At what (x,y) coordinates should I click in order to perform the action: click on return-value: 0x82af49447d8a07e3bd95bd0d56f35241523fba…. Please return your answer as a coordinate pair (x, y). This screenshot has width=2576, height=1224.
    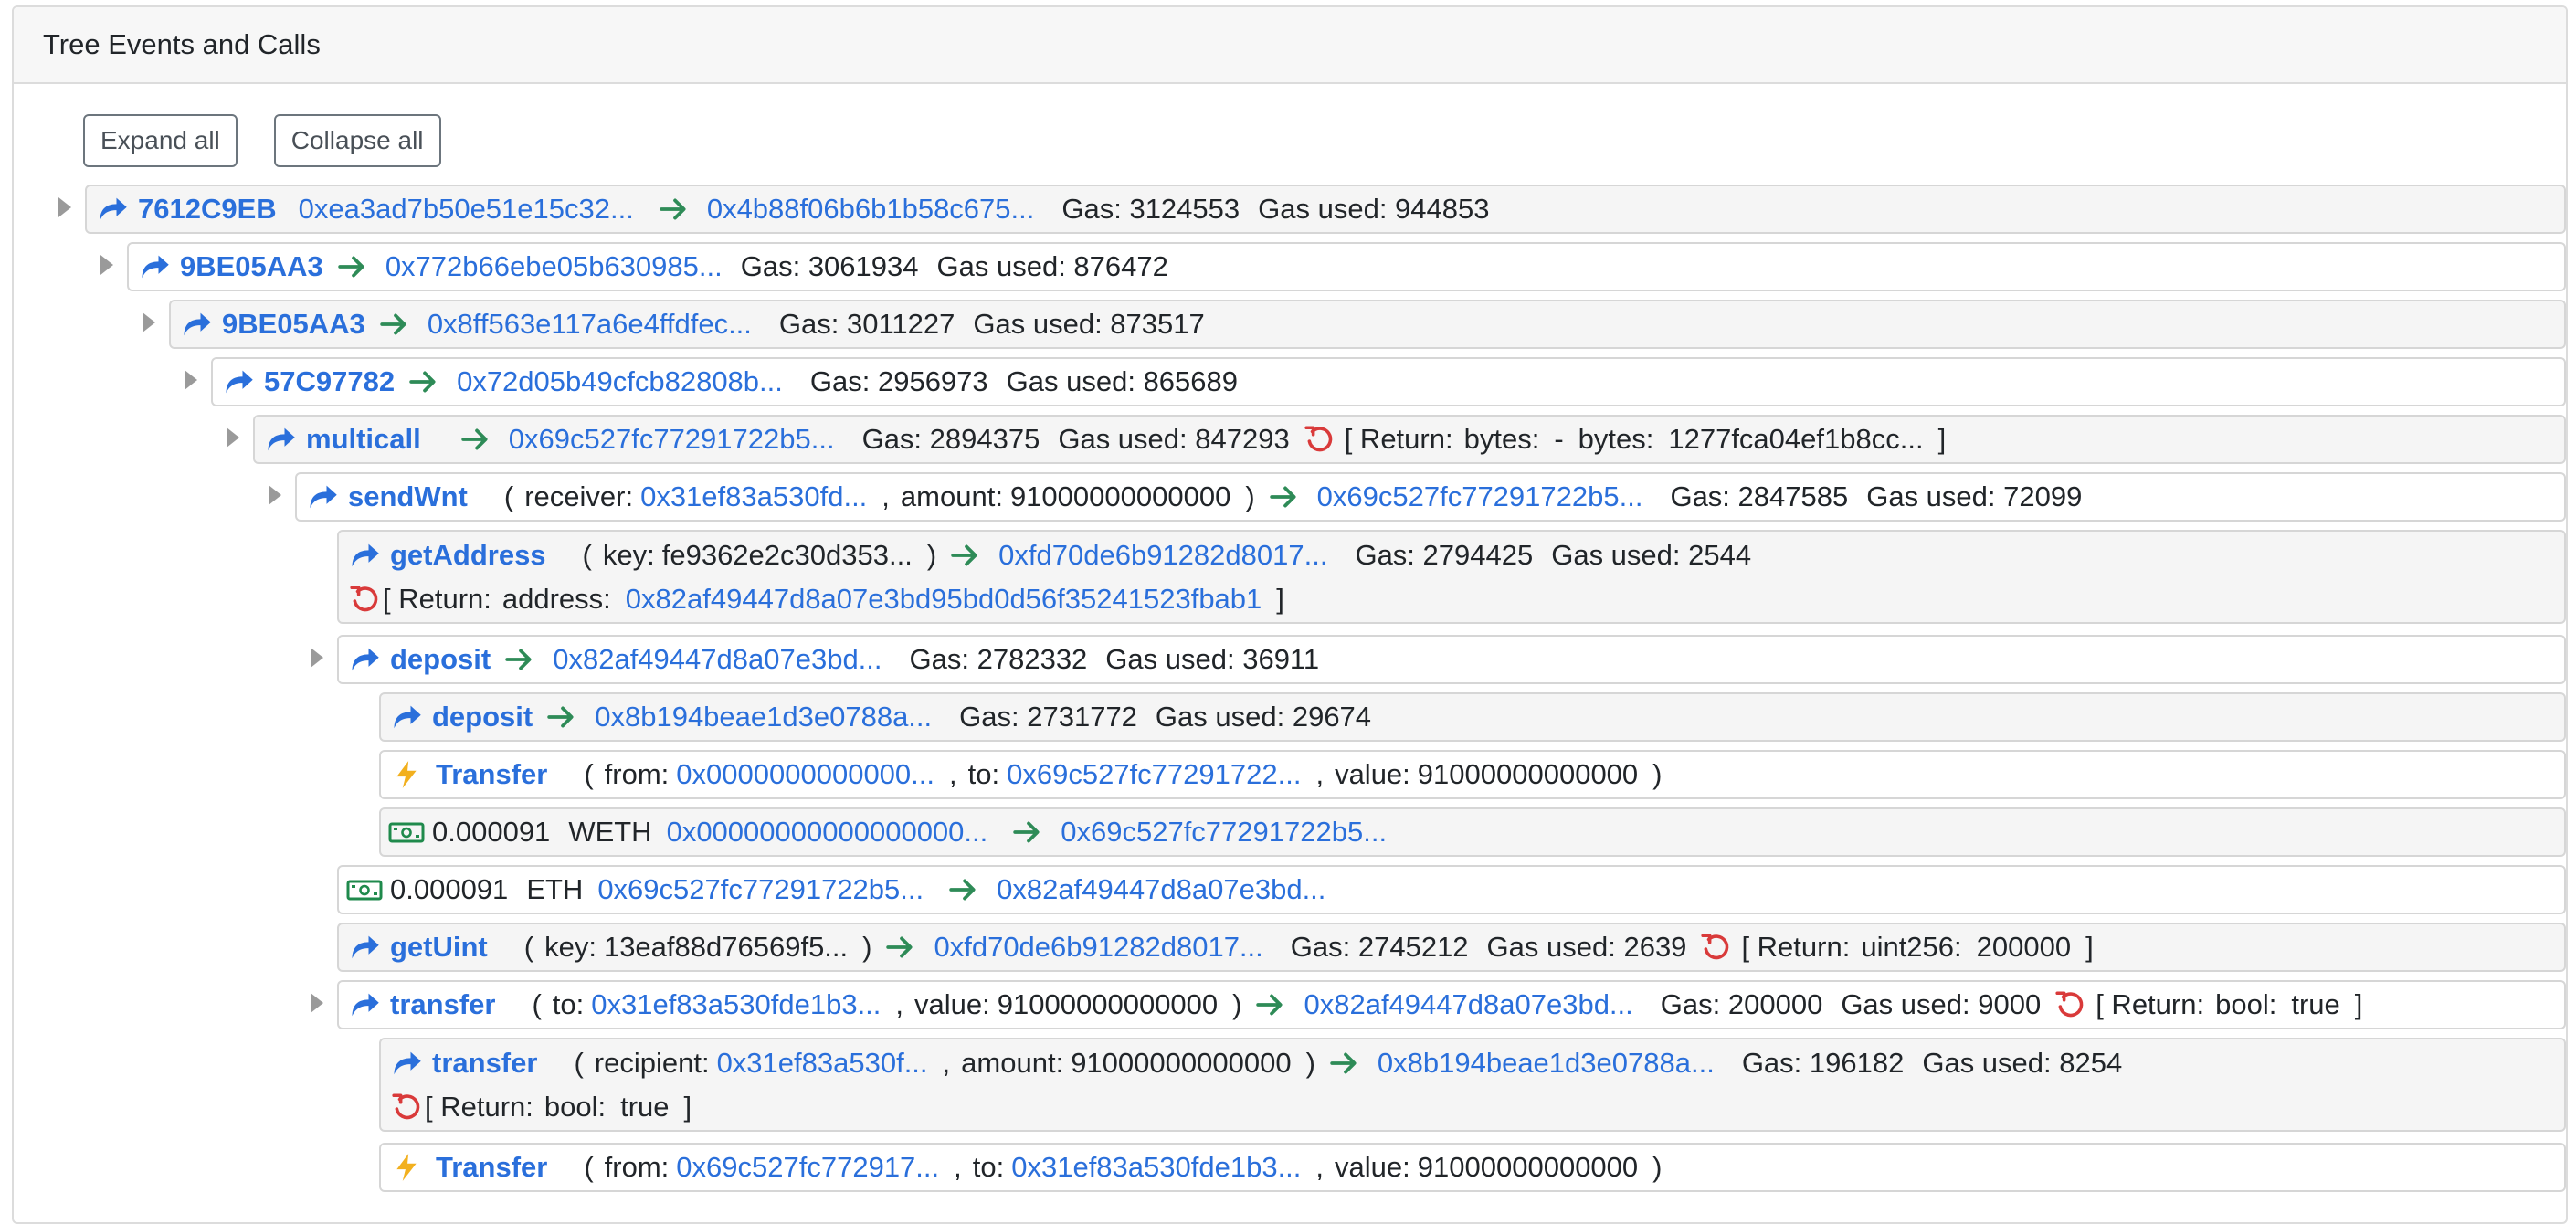
    Looking at the image, I should click on (944, 600).